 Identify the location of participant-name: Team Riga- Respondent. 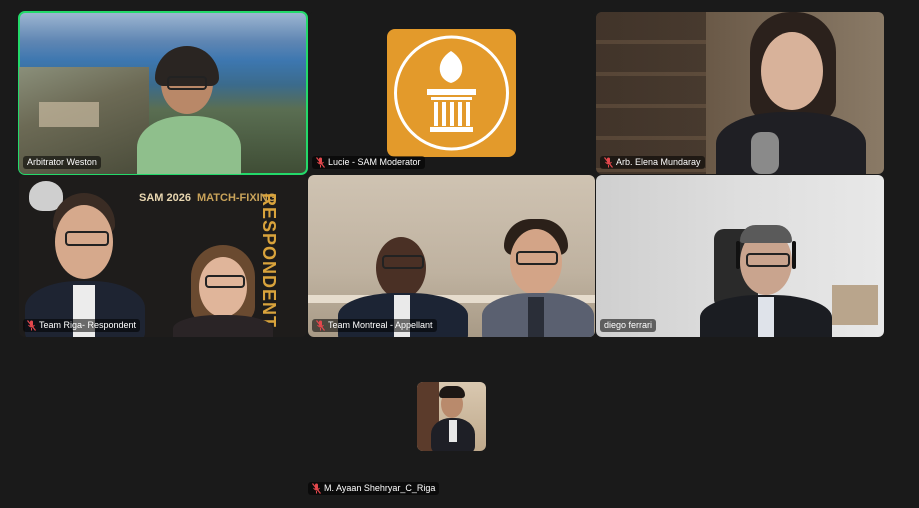
(88, 325).